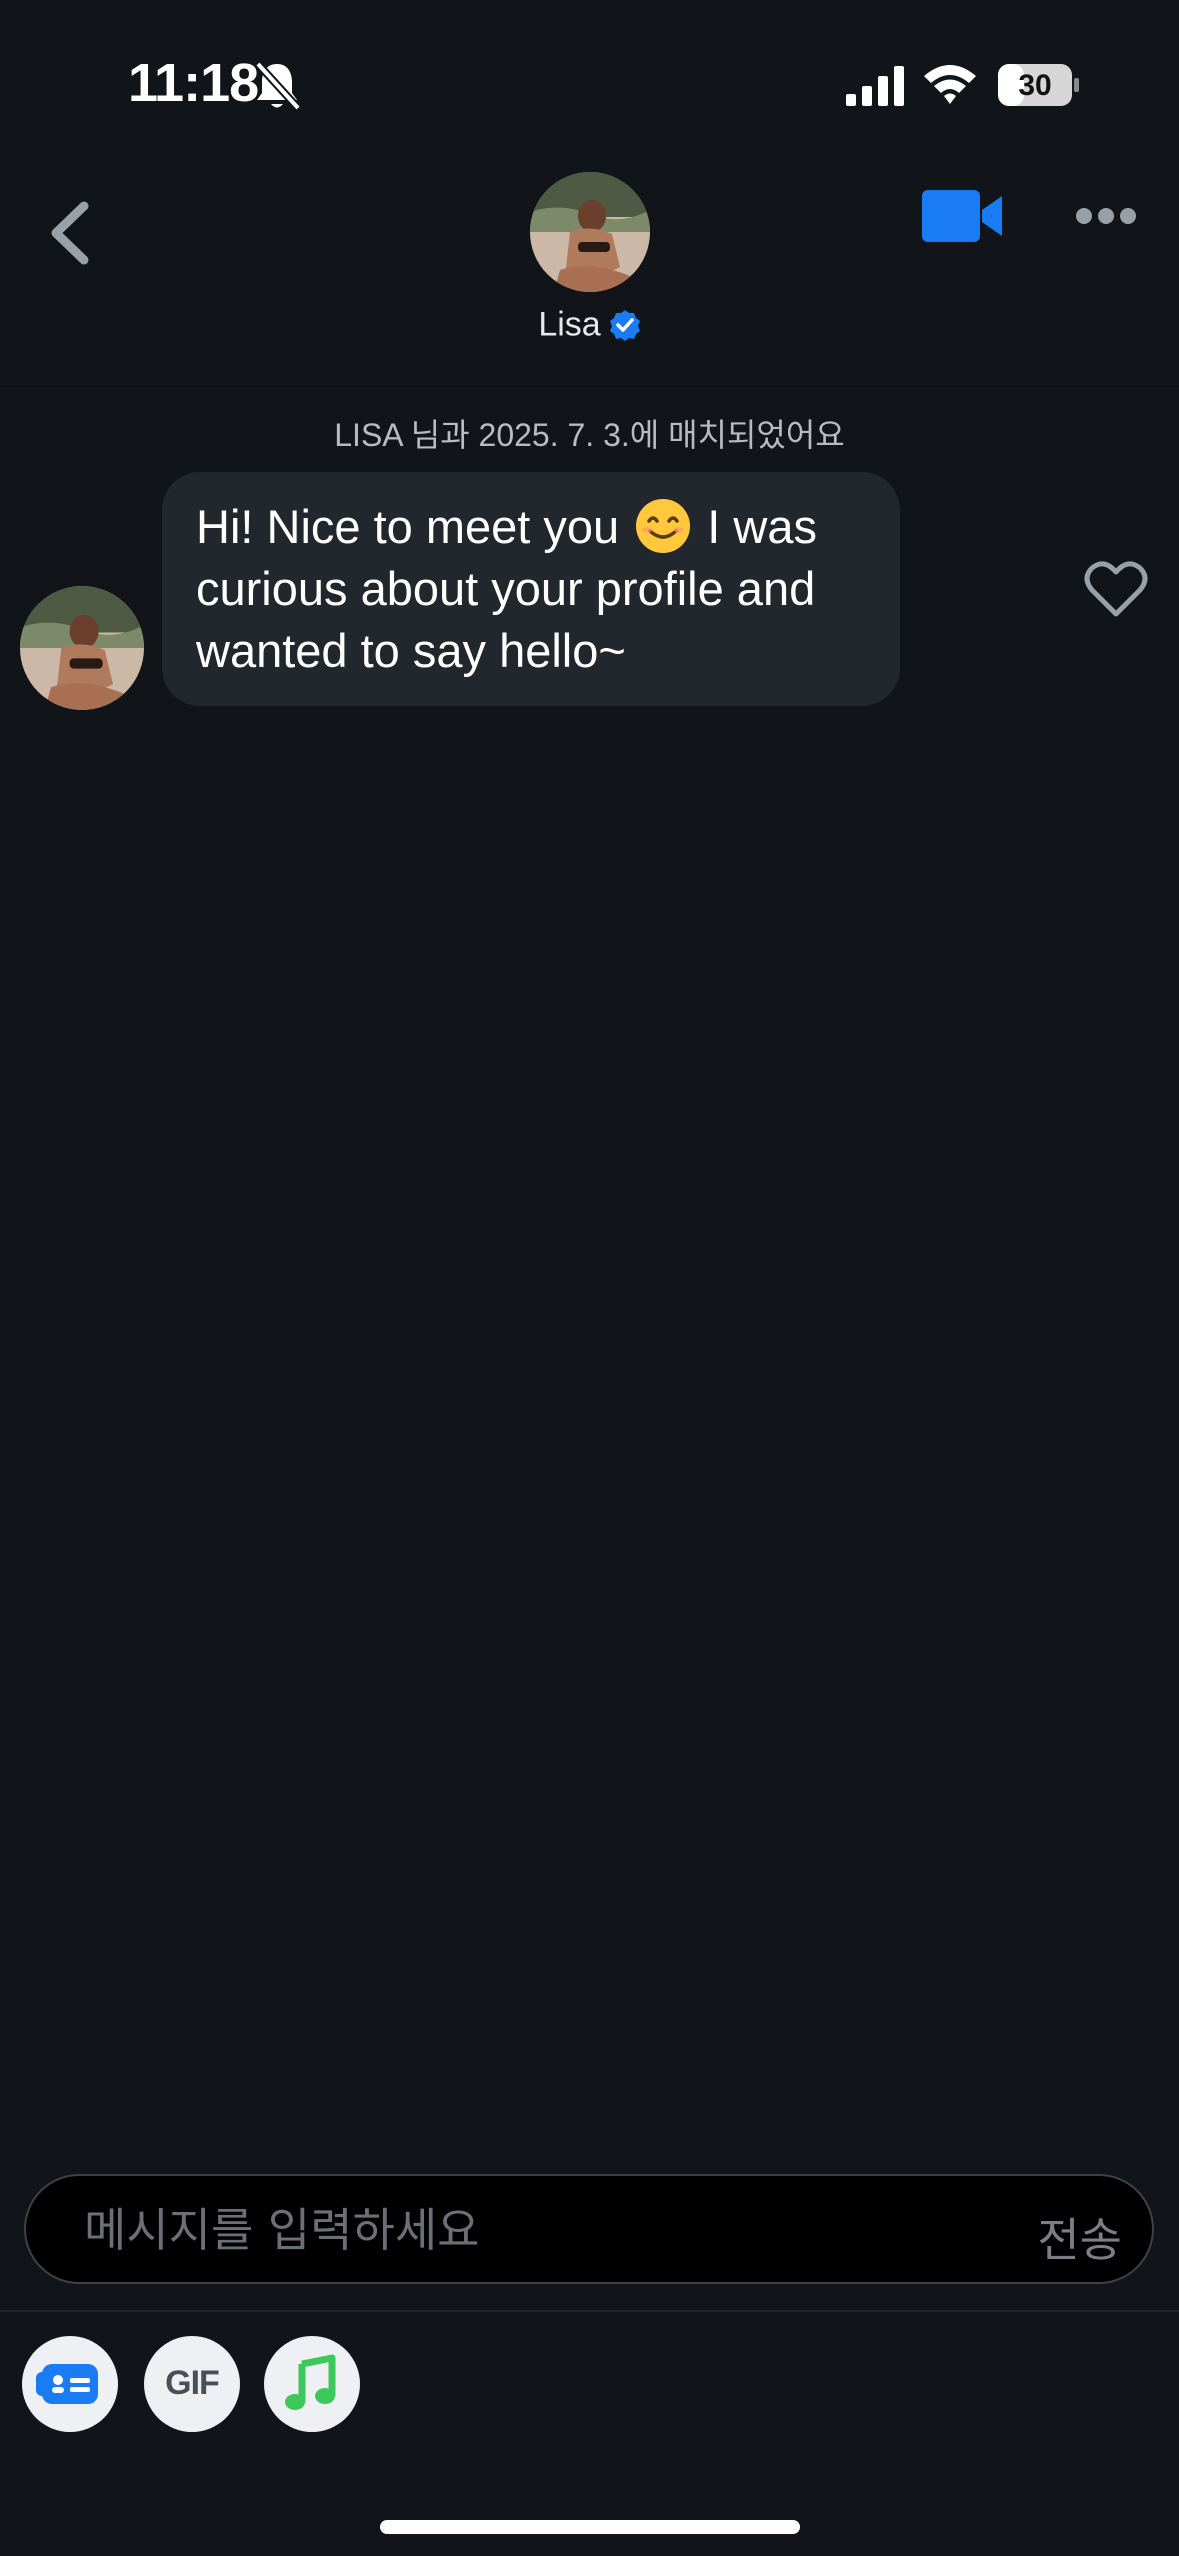 The height and width of the screenshot is (2556, 1179). What do you see at coordinates (411, 650) in the screenshot?
I see `message-line: wanted to say hello~` at bounding box center [411, 650].